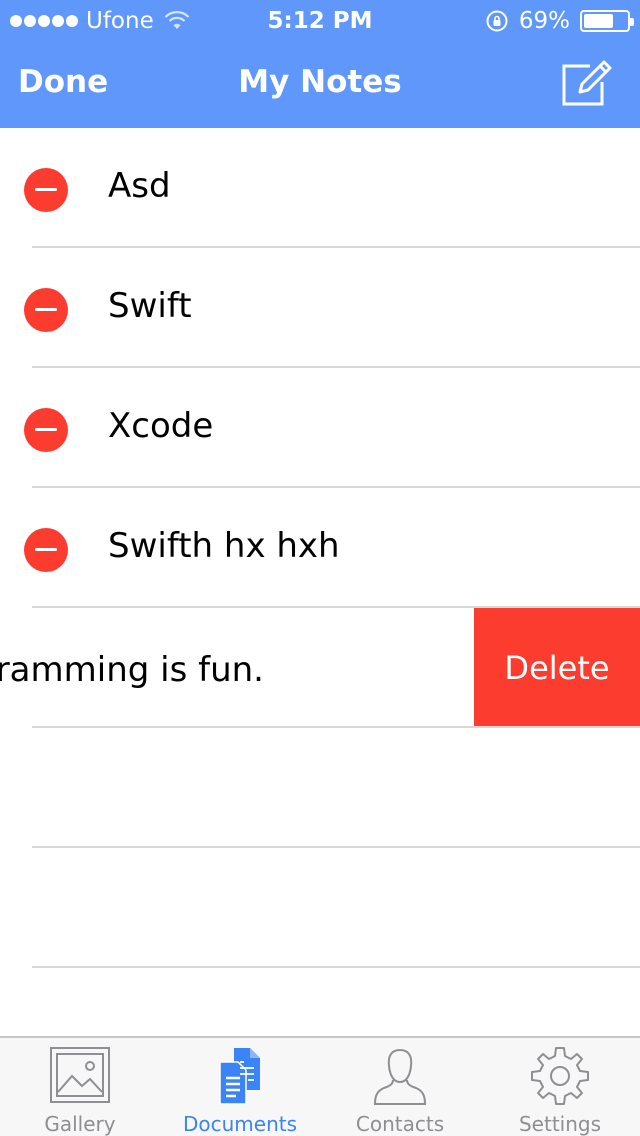  I want to click on status-bar: Ufone 5:12 PM 69%, so click(320, 20).